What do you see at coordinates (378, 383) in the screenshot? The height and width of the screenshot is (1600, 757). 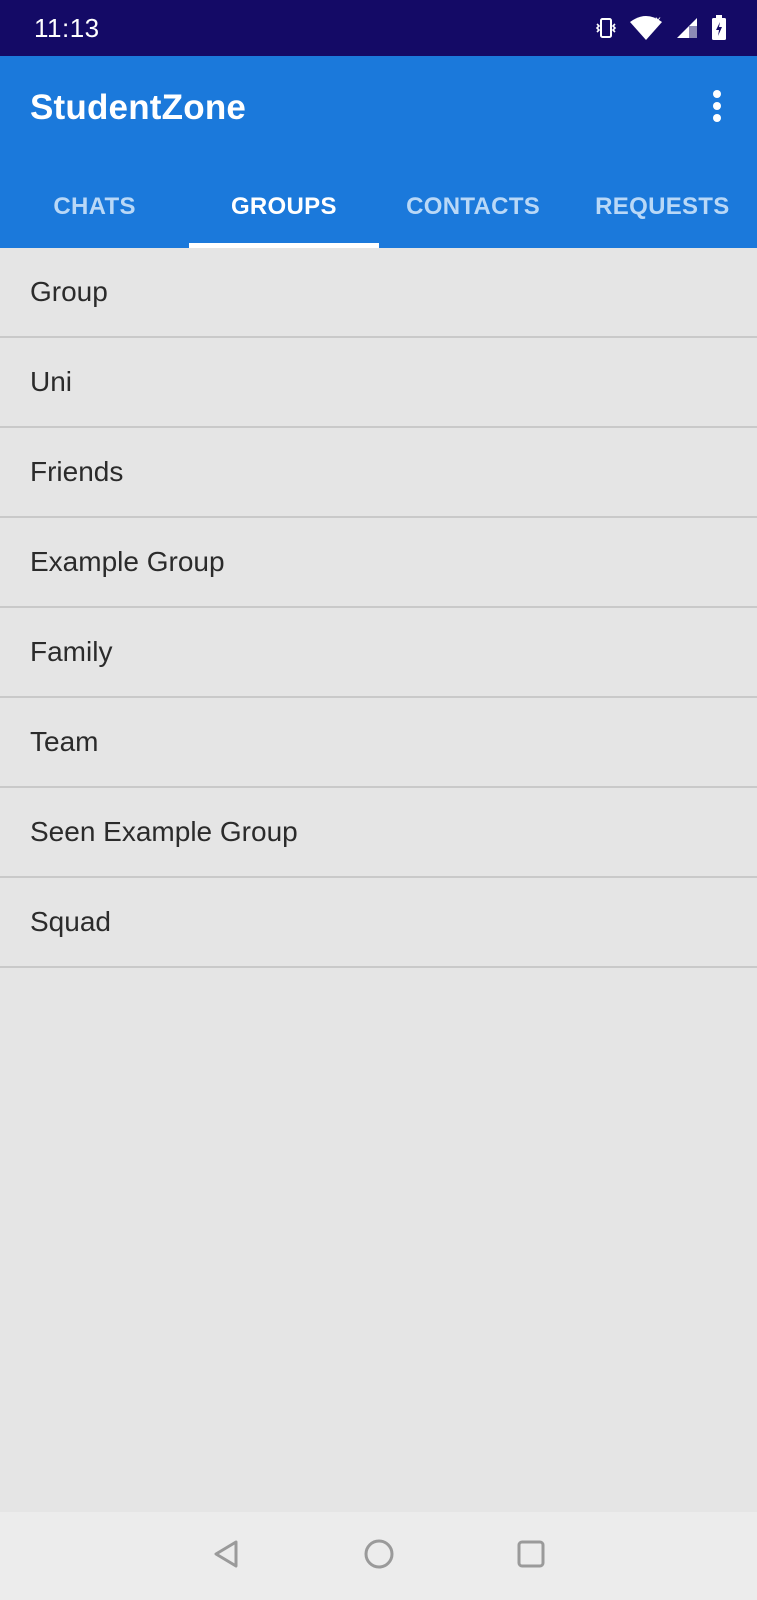 I see `group-item-uni: Uni` at bounding box center [378, 383].